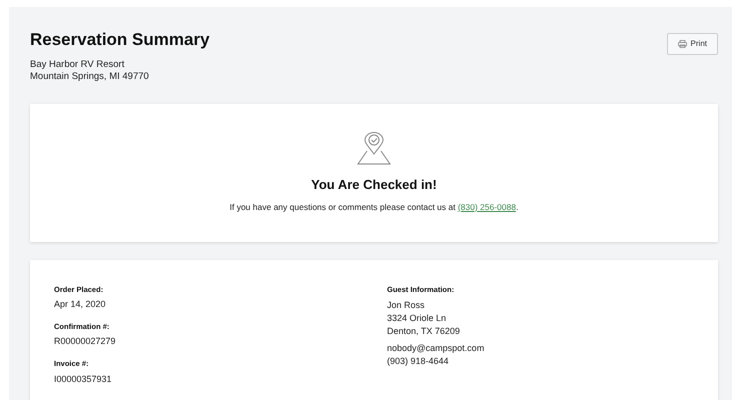  Describe the element at coordinates (406, 305) in the screenshot. I see `guest-address-line: Jon Ross` at that location.